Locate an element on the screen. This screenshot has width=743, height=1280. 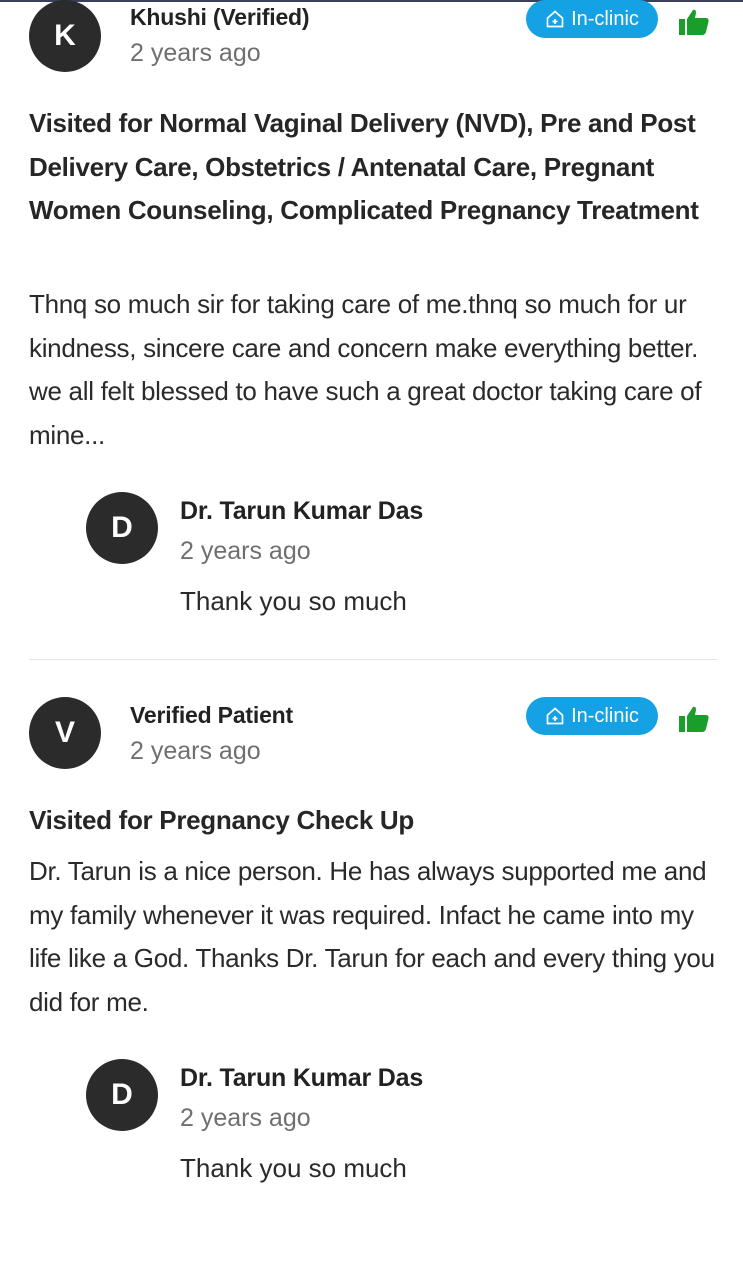
reviewer-avatar: V is located at coordinates (65, 733).